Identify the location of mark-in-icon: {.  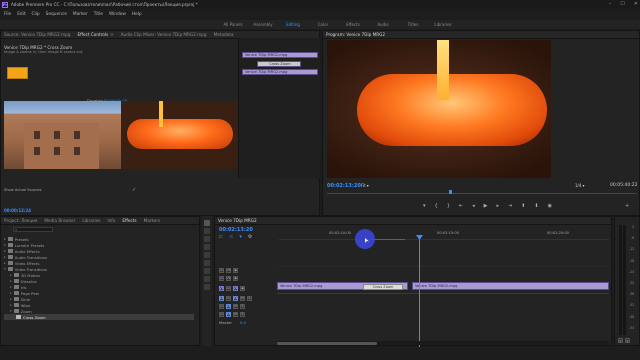
(436, 206).